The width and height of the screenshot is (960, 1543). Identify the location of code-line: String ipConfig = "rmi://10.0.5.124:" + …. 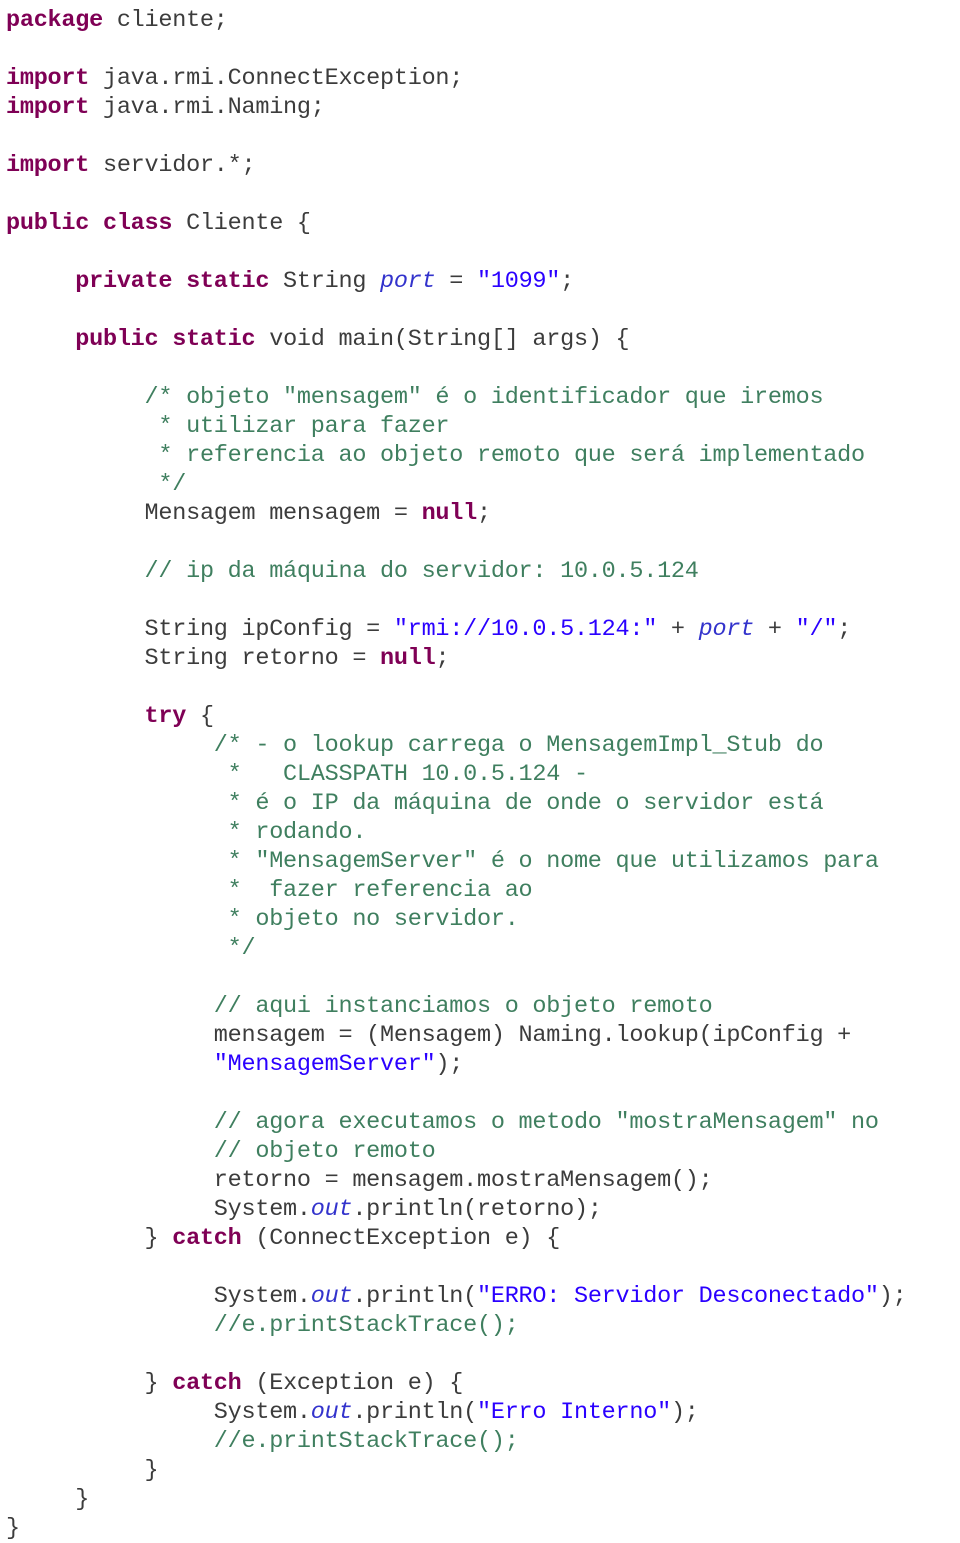
(483, 629).